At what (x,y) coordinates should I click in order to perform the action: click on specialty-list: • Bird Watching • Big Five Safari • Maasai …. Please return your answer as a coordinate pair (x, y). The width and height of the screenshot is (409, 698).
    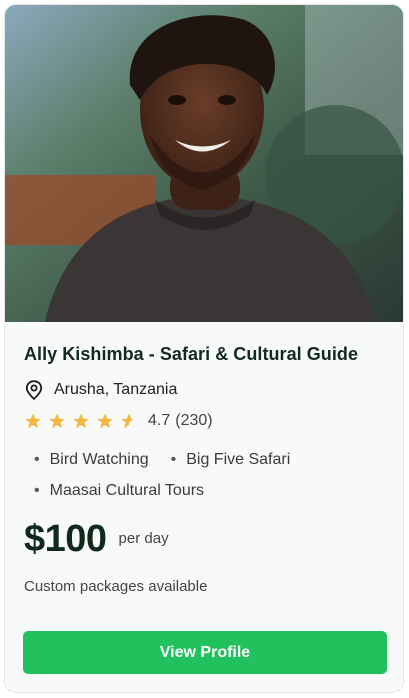
    Looking at the image, I should click on (174, 475).